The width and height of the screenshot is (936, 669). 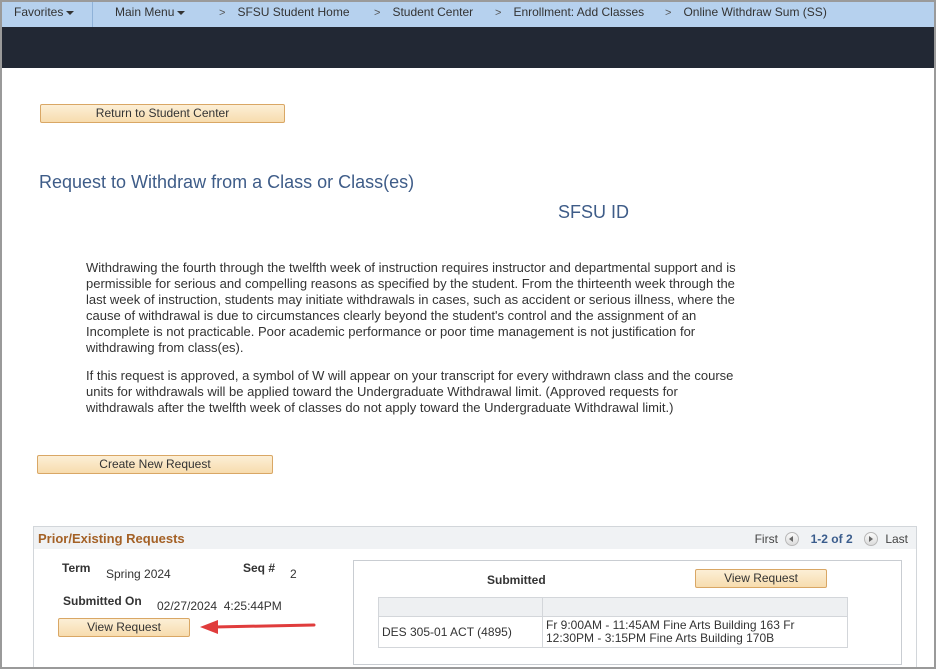 I want to click on breadcrumb-student-center: > Student Center, so click(x=423, y=14).